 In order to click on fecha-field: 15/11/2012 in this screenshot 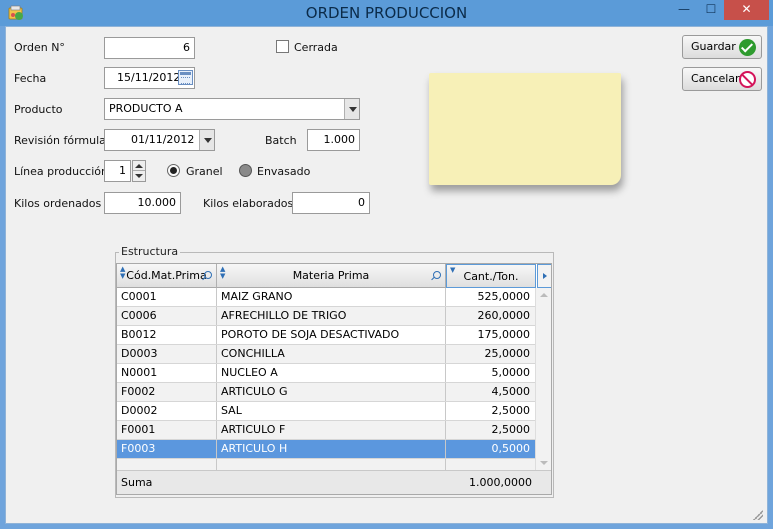, I will do `click(149, 78)`.